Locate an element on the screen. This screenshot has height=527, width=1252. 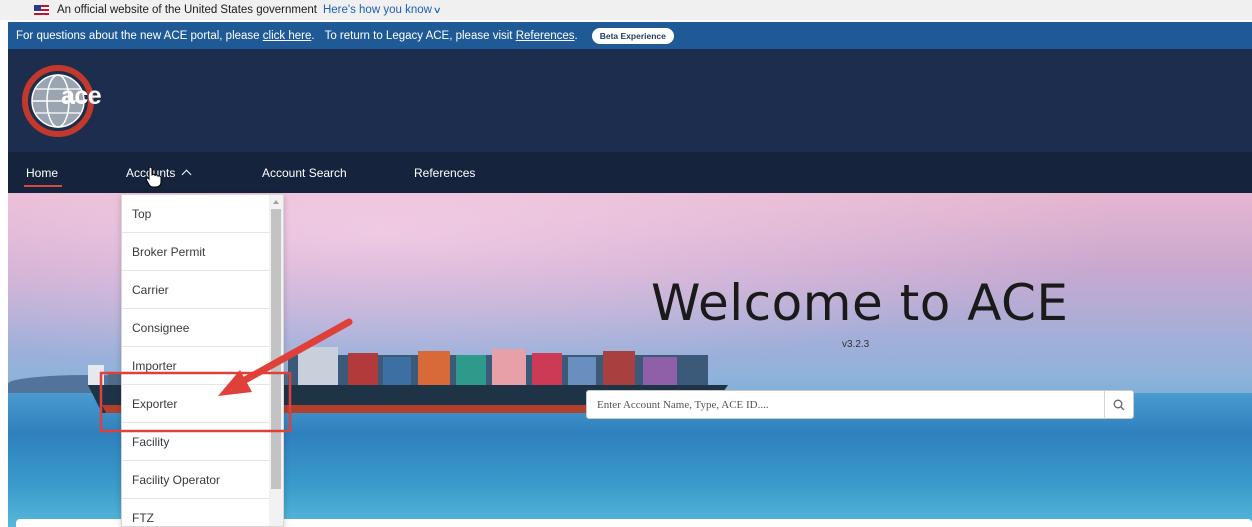
dropdown-item-top: Top is located at coordinates (196, 214).